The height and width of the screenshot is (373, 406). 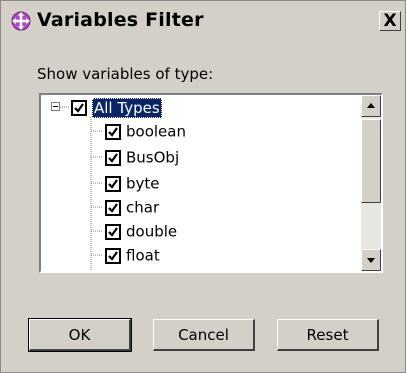 I want to click on tree-item-label: All Types, so click(x=127, y=107).